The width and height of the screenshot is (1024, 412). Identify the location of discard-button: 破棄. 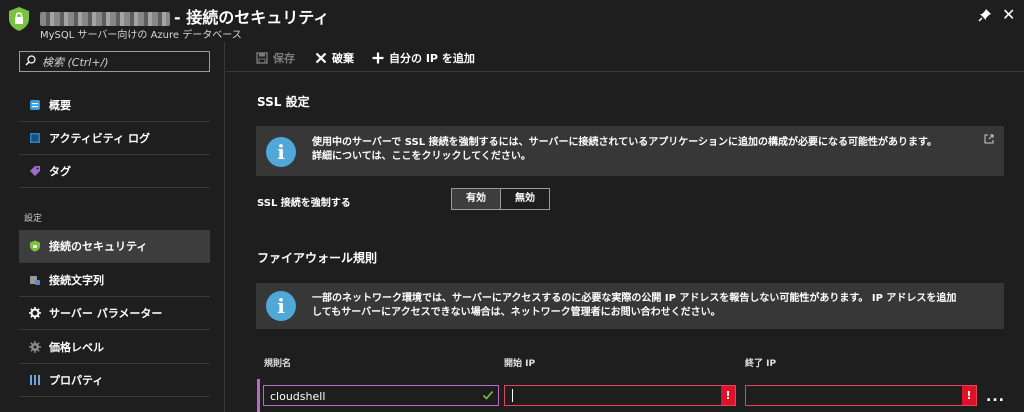
(334, 58).